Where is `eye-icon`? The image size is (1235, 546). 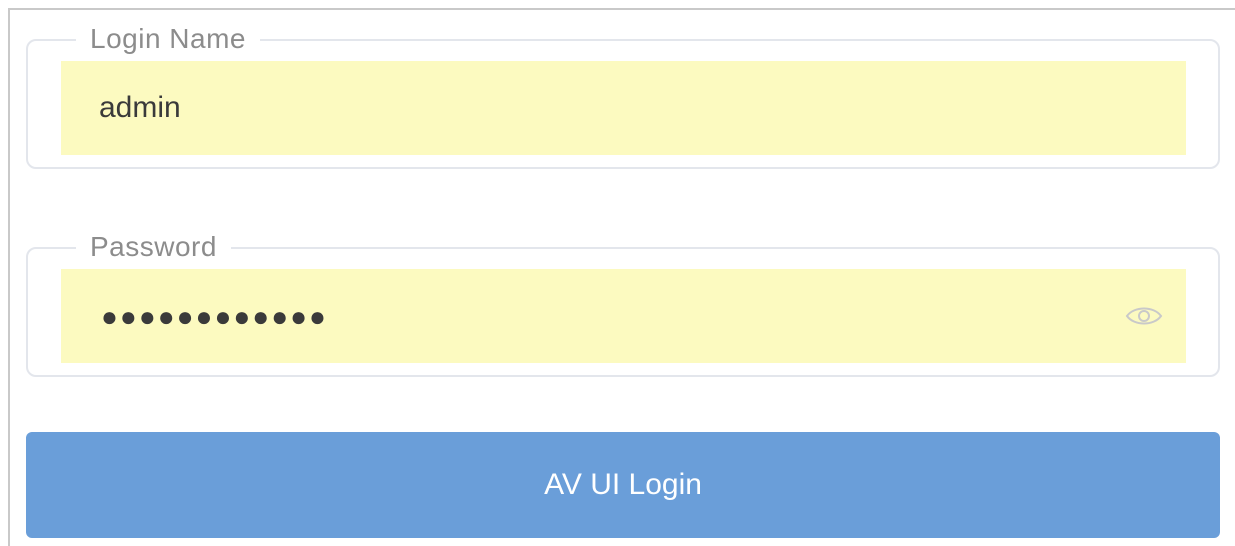
eye-icon is located at coordinates (1144, 316).